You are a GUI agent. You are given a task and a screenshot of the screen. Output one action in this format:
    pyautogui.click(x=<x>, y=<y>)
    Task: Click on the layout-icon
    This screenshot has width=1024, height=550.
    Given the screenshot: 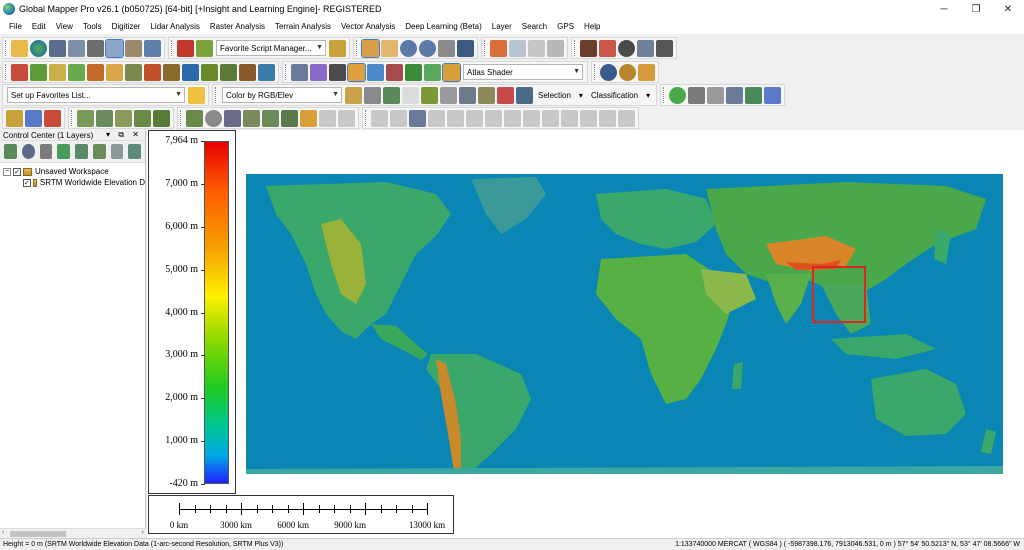 What is the action you would take?
    pyautogui.click(x=299, y=72)
    